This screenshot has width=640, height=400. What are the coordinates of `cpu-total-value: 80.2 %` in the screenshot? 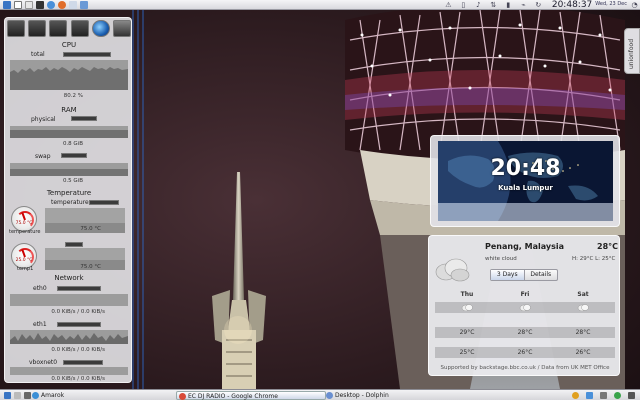 It's located at (73, 96).